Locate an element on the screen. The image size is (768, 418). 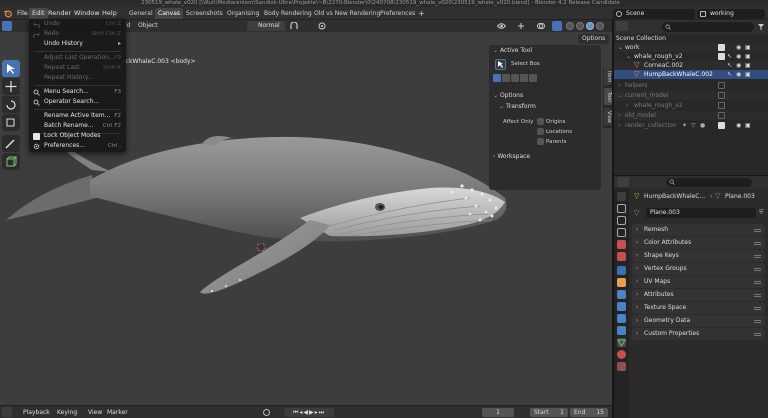
viewport-options-button: Options is located at coordinates (594, 39).